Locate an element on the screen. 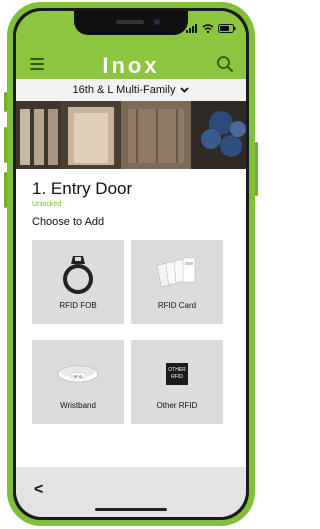 The width and height of the screenshot is (320, 529). status-icons is located at coordinates (211, 28).